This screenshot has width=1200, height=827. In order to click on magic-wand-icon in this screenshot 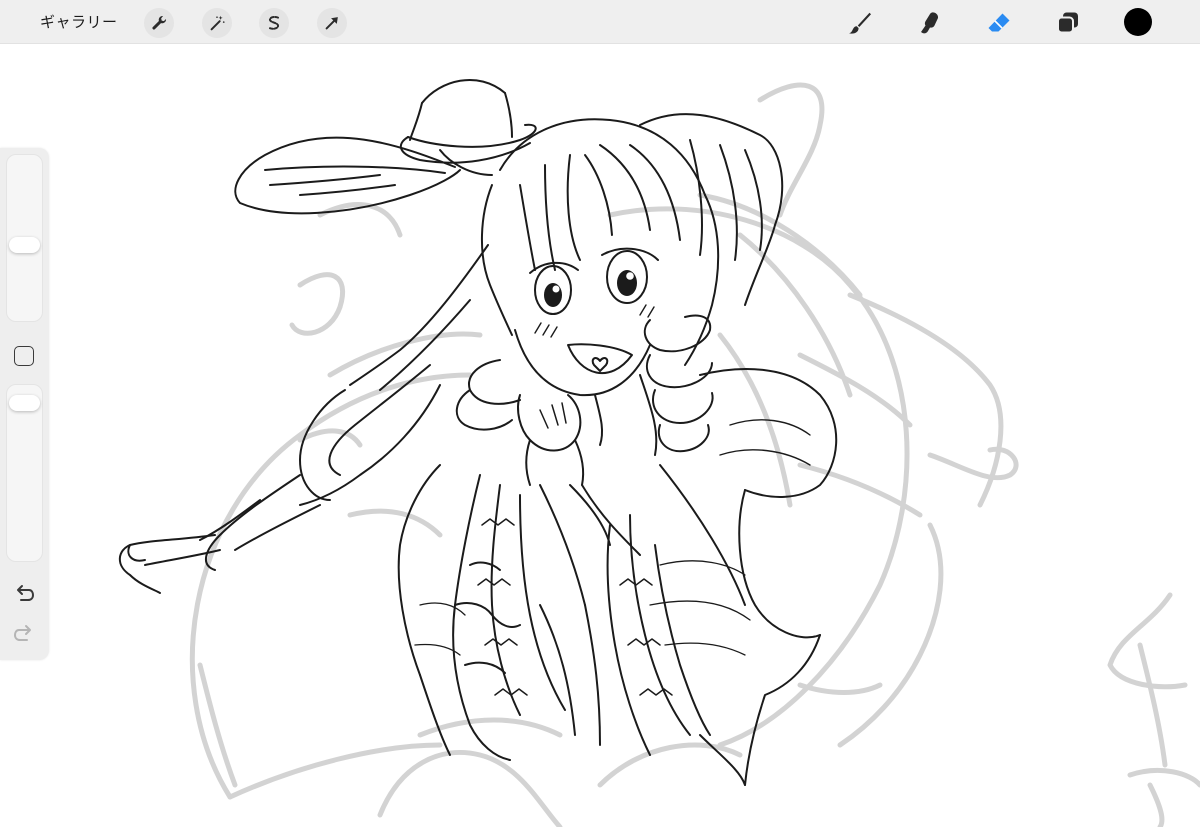, I will do `click(217, 23)`.